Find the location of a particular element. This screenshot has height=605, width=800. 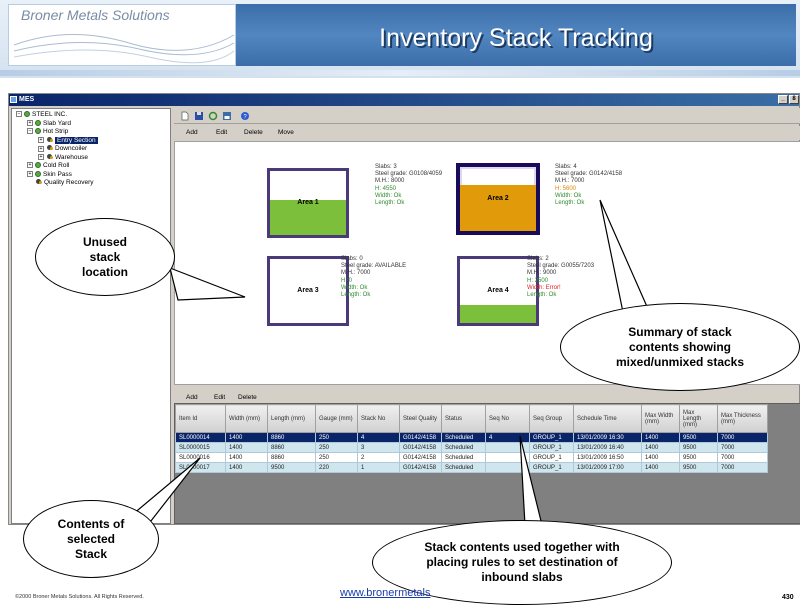

stack-area-3: Area 3 is located at coordinates (308, 291).